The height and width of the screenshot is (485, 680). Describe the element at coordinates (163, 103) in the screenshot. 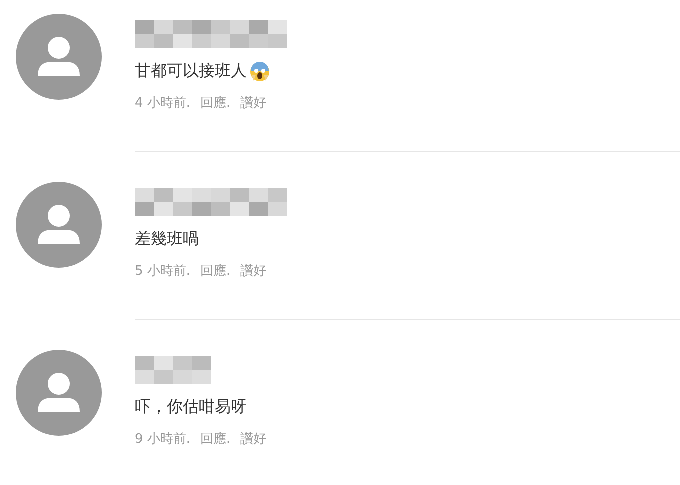

I see `comment-time: 4 小時前.` at that location.